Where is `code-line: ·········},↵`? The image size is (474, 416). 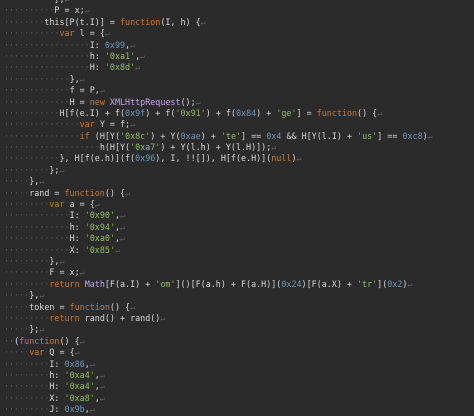 code-line: ·········},↵ is located at coordinates (239, 261).